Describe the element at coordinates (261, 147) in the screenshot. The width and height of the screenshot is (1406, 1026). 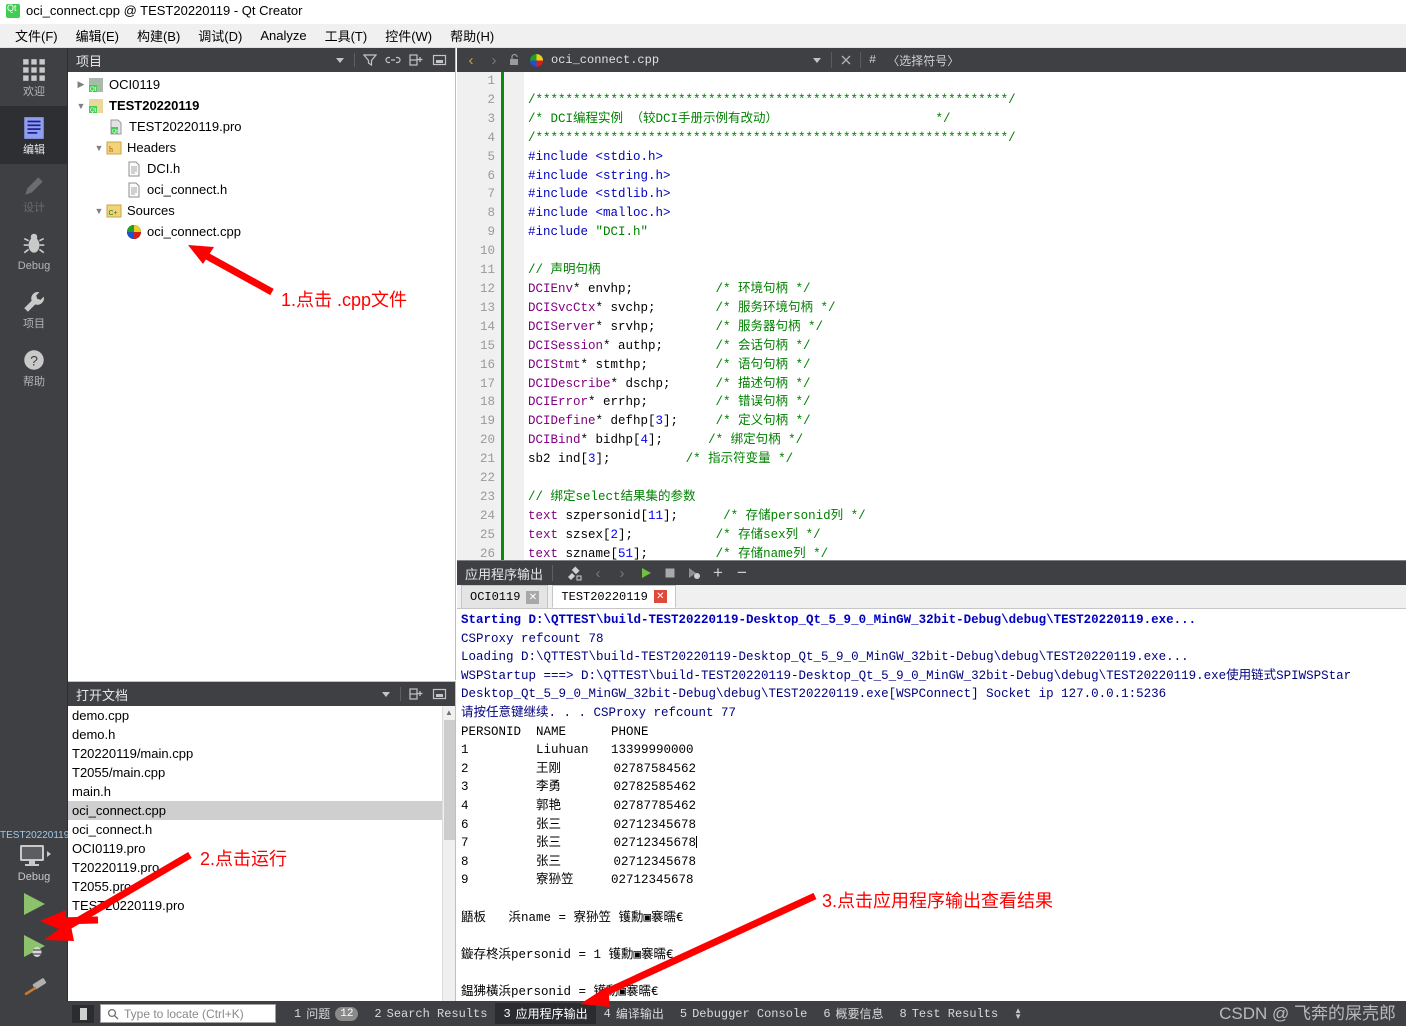
I see `tree-item-headers: ▼ h Headers` at that location.